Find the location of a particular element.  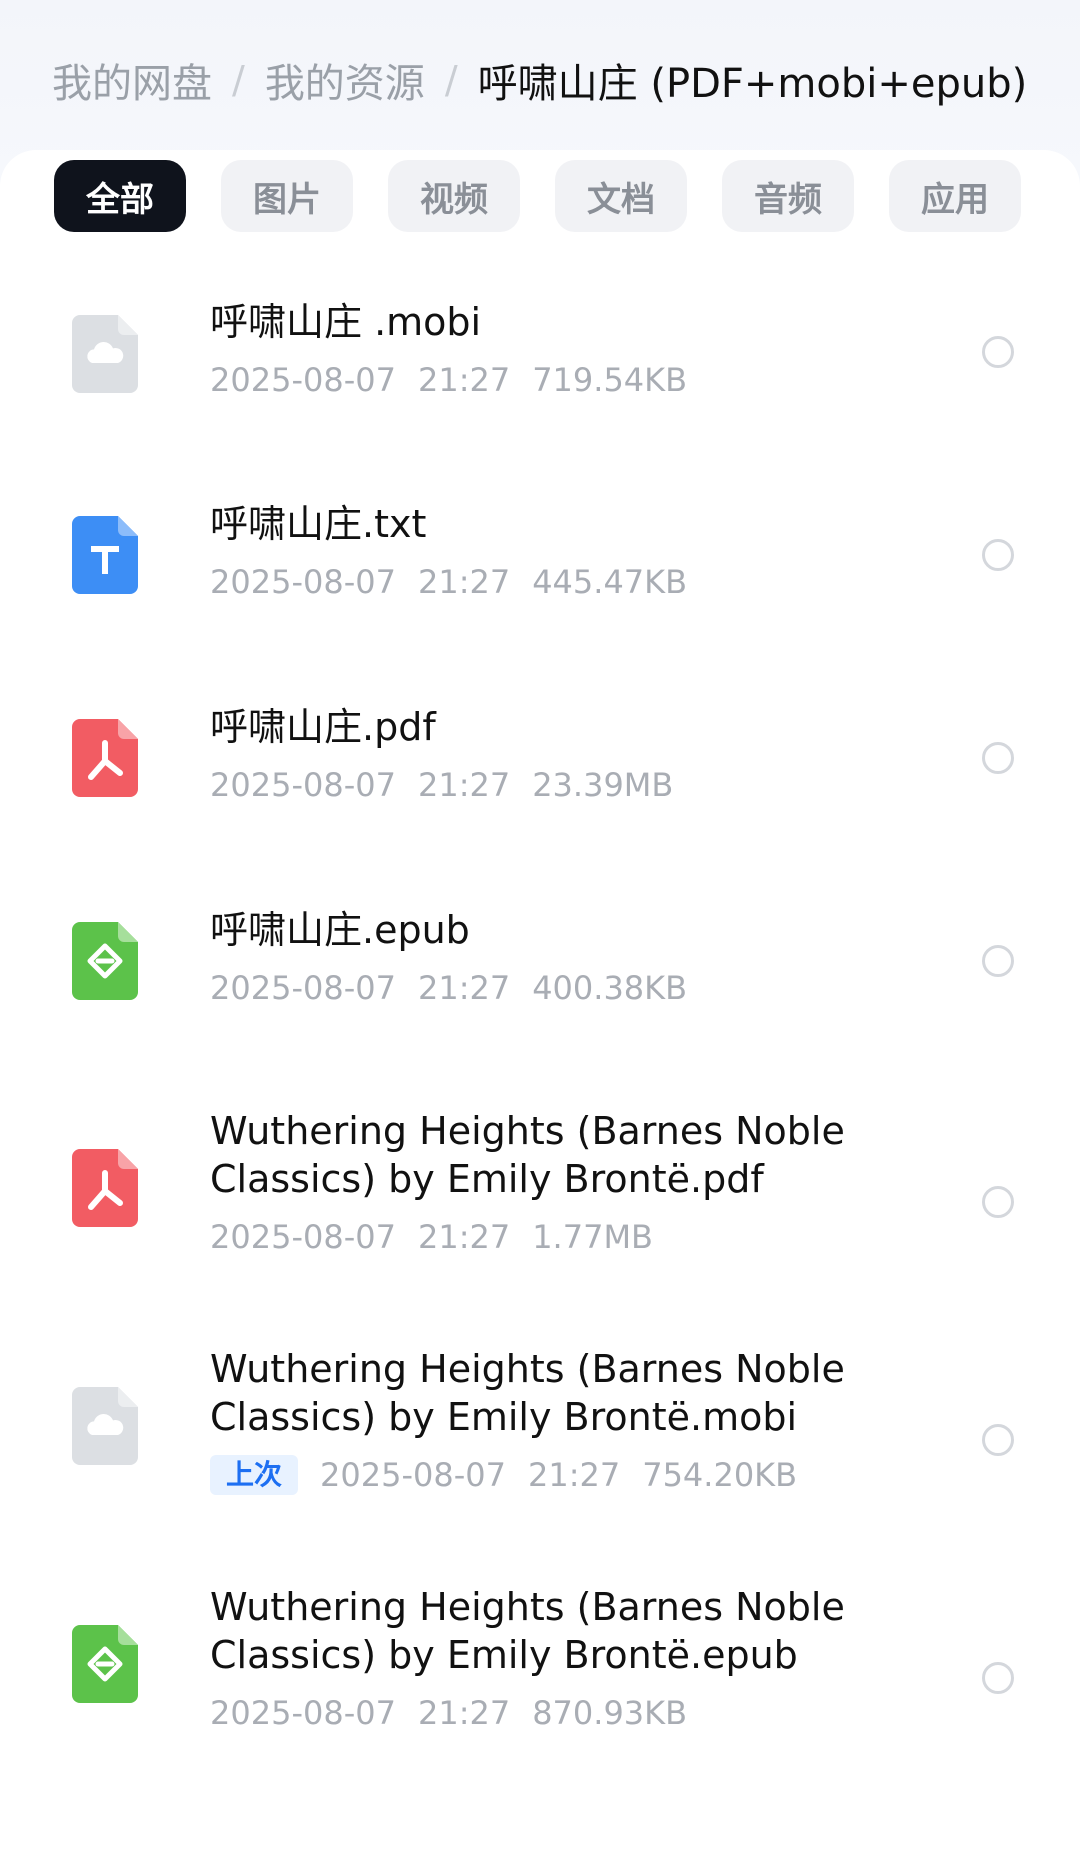

file-name: 呼啸山庄.txt is located at coordinates (318, 524).